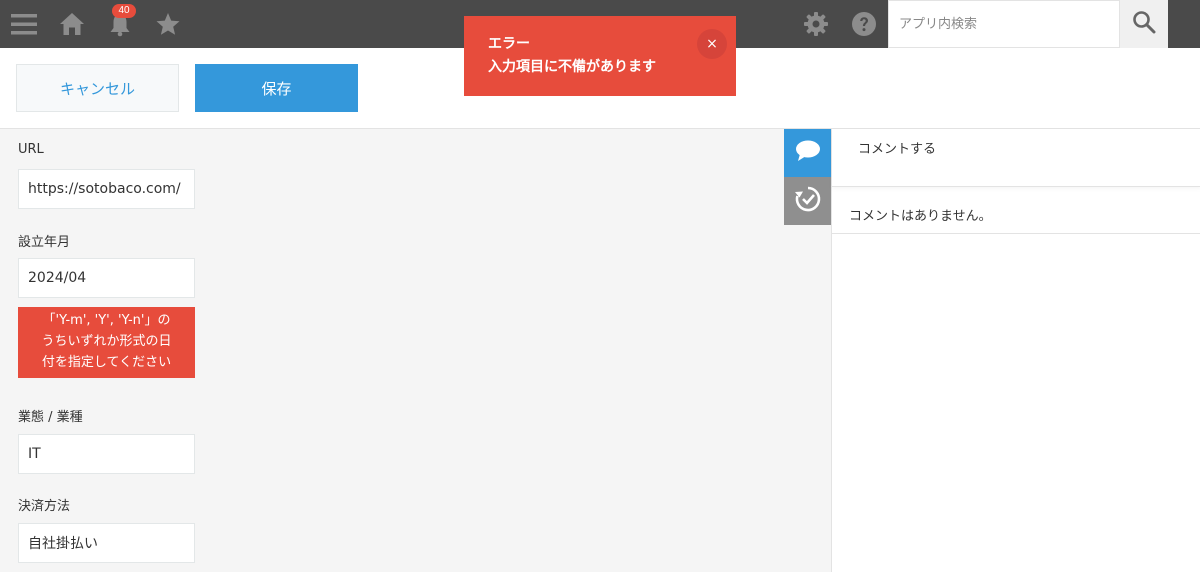 This screenshot has width=1200, height=572. I want to click on comment-icon, so click(808, 153).